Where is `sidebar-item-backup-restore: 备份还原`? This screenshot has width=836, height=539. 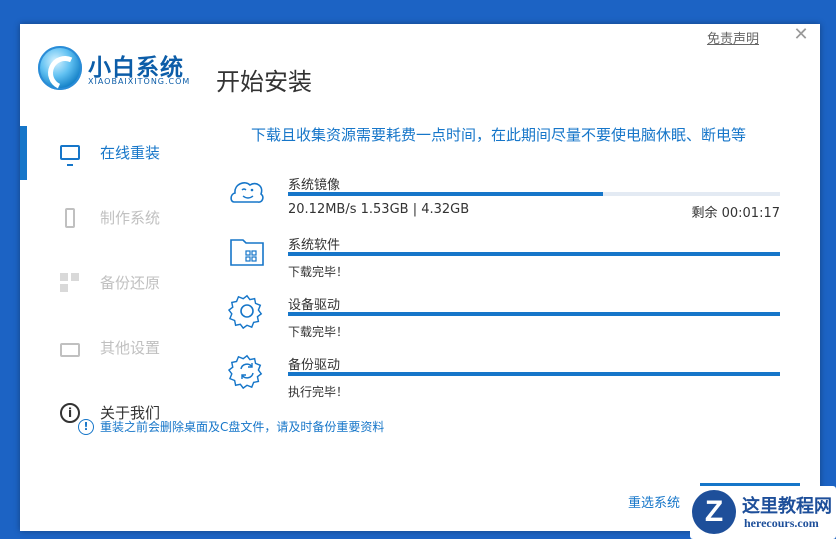
sidebar-item-backup-restore: 备份还原 is located at coordinates (110, 282).